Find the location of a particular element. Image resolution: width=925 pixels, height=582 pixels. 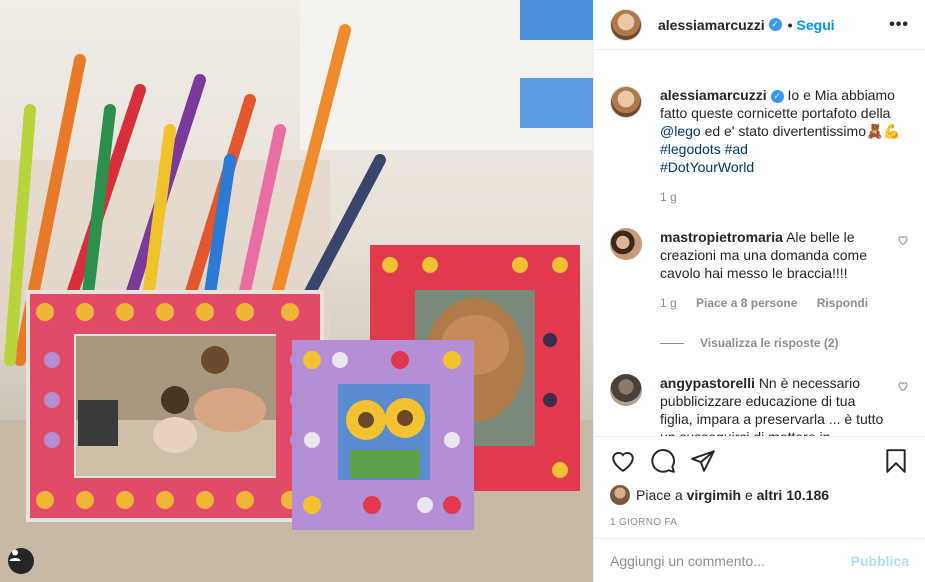

post-date: 1 GIORNO FA is located at coordinates (759, 522).